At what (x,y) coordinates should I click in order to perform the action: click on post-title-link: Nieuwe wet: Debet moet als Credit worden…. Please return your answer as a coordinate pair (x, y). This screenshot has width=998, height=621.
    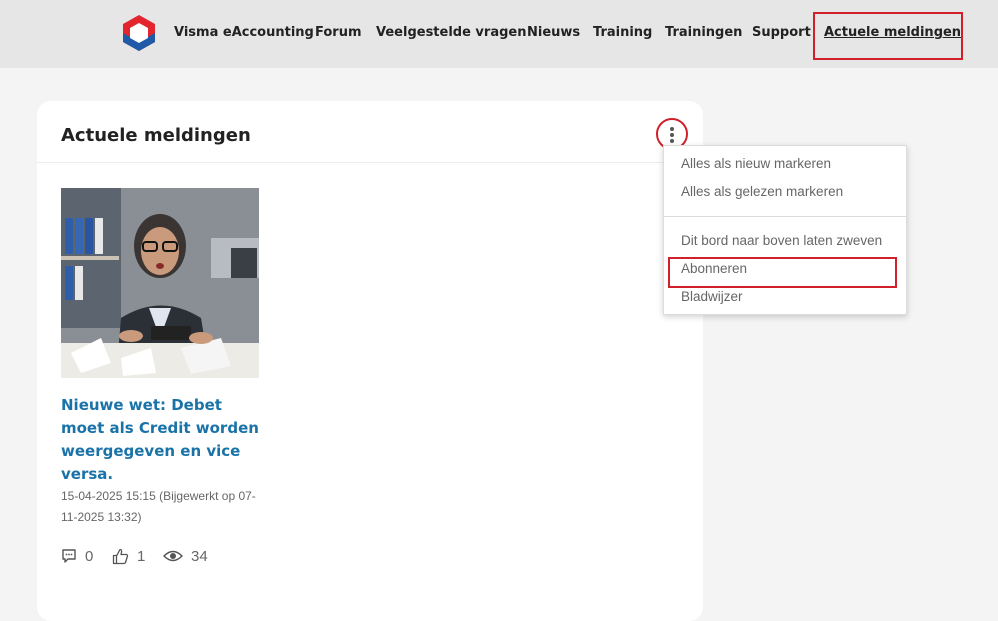
    Looking at the image, I should click on (163, 440).